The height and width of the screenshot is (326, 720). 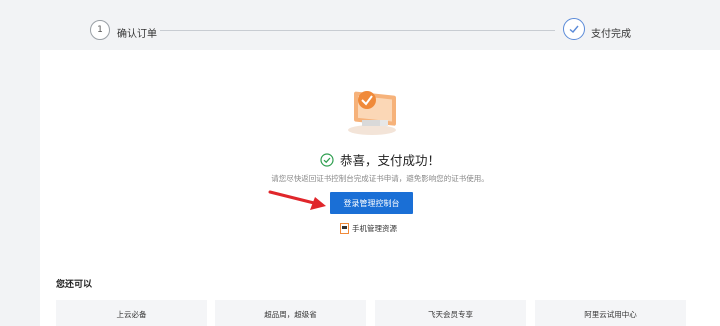 I want to click on check-icon, so click(x=574, y=29).